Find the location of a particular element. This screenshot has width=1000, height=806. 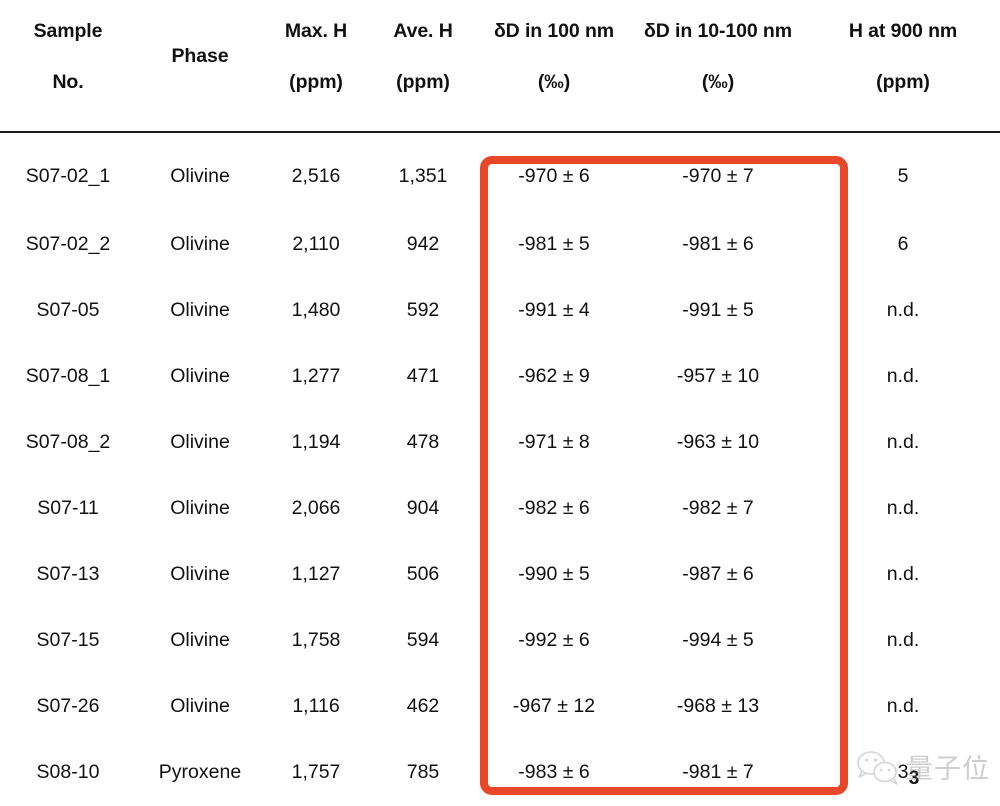

column-header-h-900nm: H at 900 nm (ppm) is located at coordinates (903, 64).